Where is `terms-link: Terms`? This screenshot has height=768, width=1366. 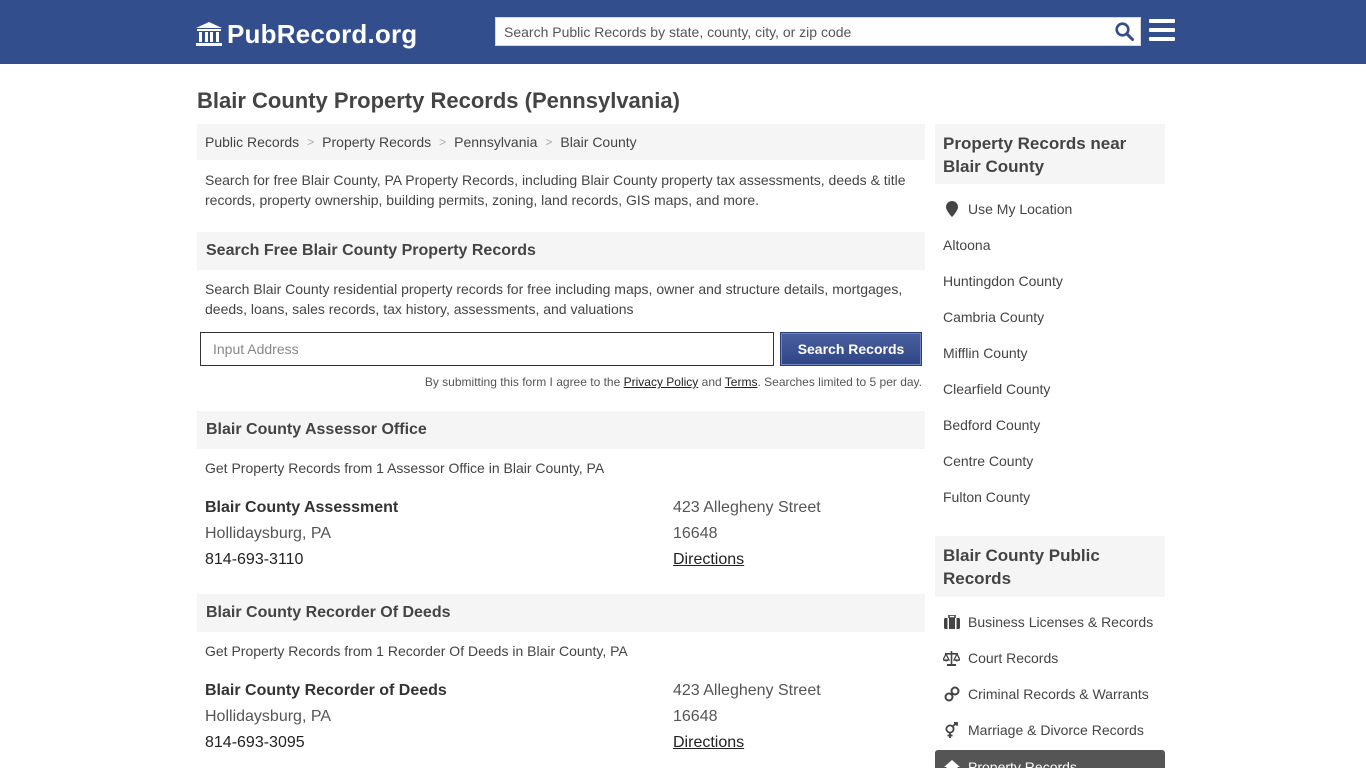
terms-link: Terms is located at coordinates (741, 382).